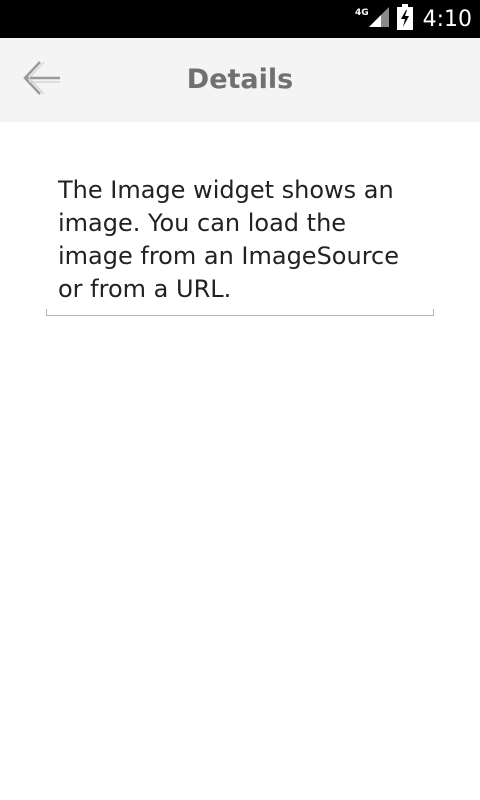 The image size is (480, 800). What do you see at coordinates (240, 19) in the screenshot?
I see `status-bar: 4G 4:10` at bounding box center [240, 19].